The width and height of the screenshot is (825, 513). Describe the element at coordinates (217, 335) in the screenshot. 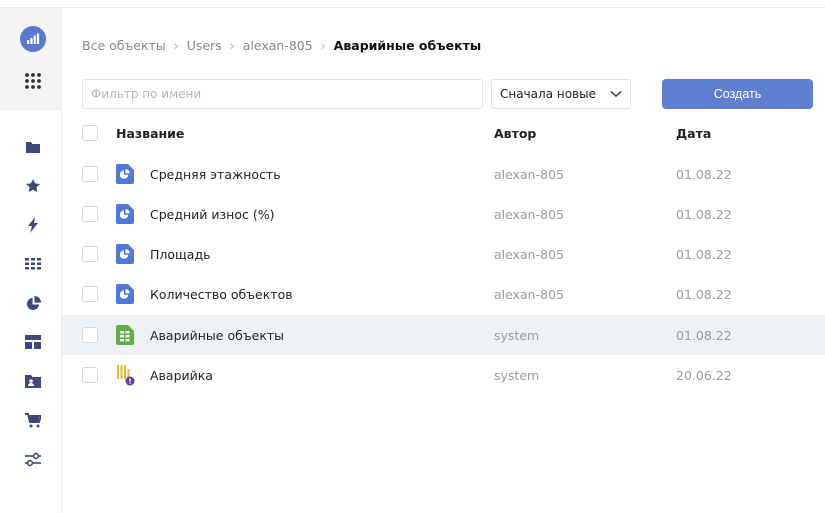

I see `row-name: Аварийные объекты` at that location.